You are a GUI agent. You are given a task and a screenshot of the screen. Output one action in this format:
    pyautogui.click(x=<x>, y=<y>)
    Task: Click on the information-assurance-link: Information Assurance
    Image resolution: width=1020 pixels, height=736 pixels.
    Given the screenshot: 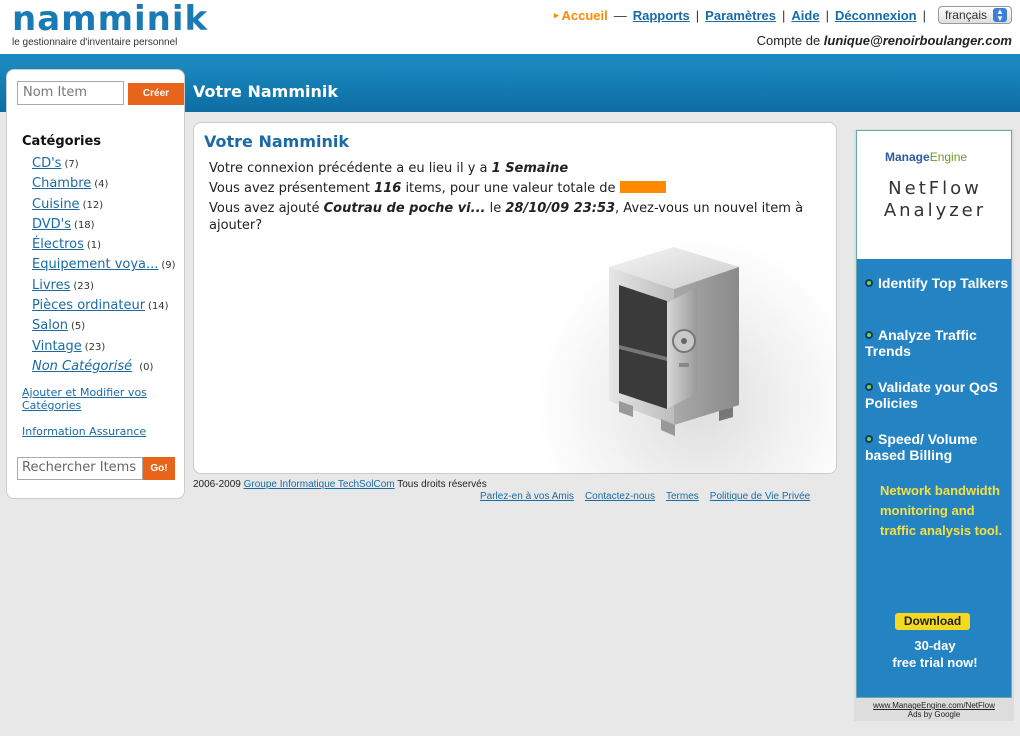 What is the action you would take?
    pyautogui.click(x=84, y=431)
    